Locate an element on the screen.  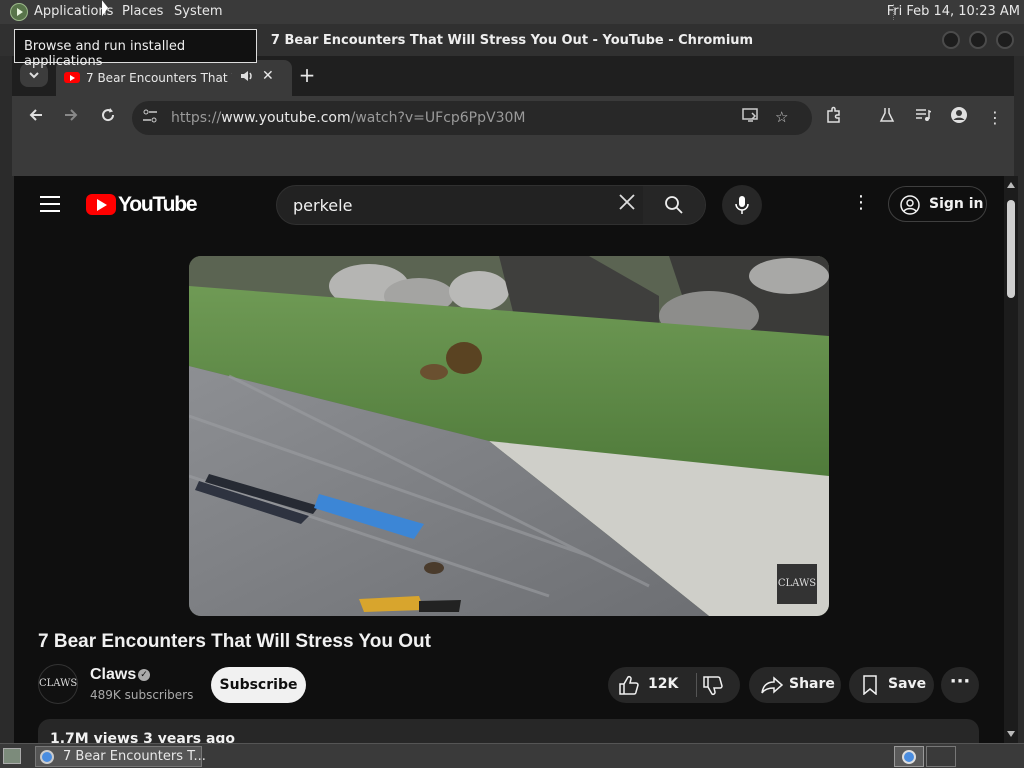
new-tab-button: + is located at coordinates (307, 75).